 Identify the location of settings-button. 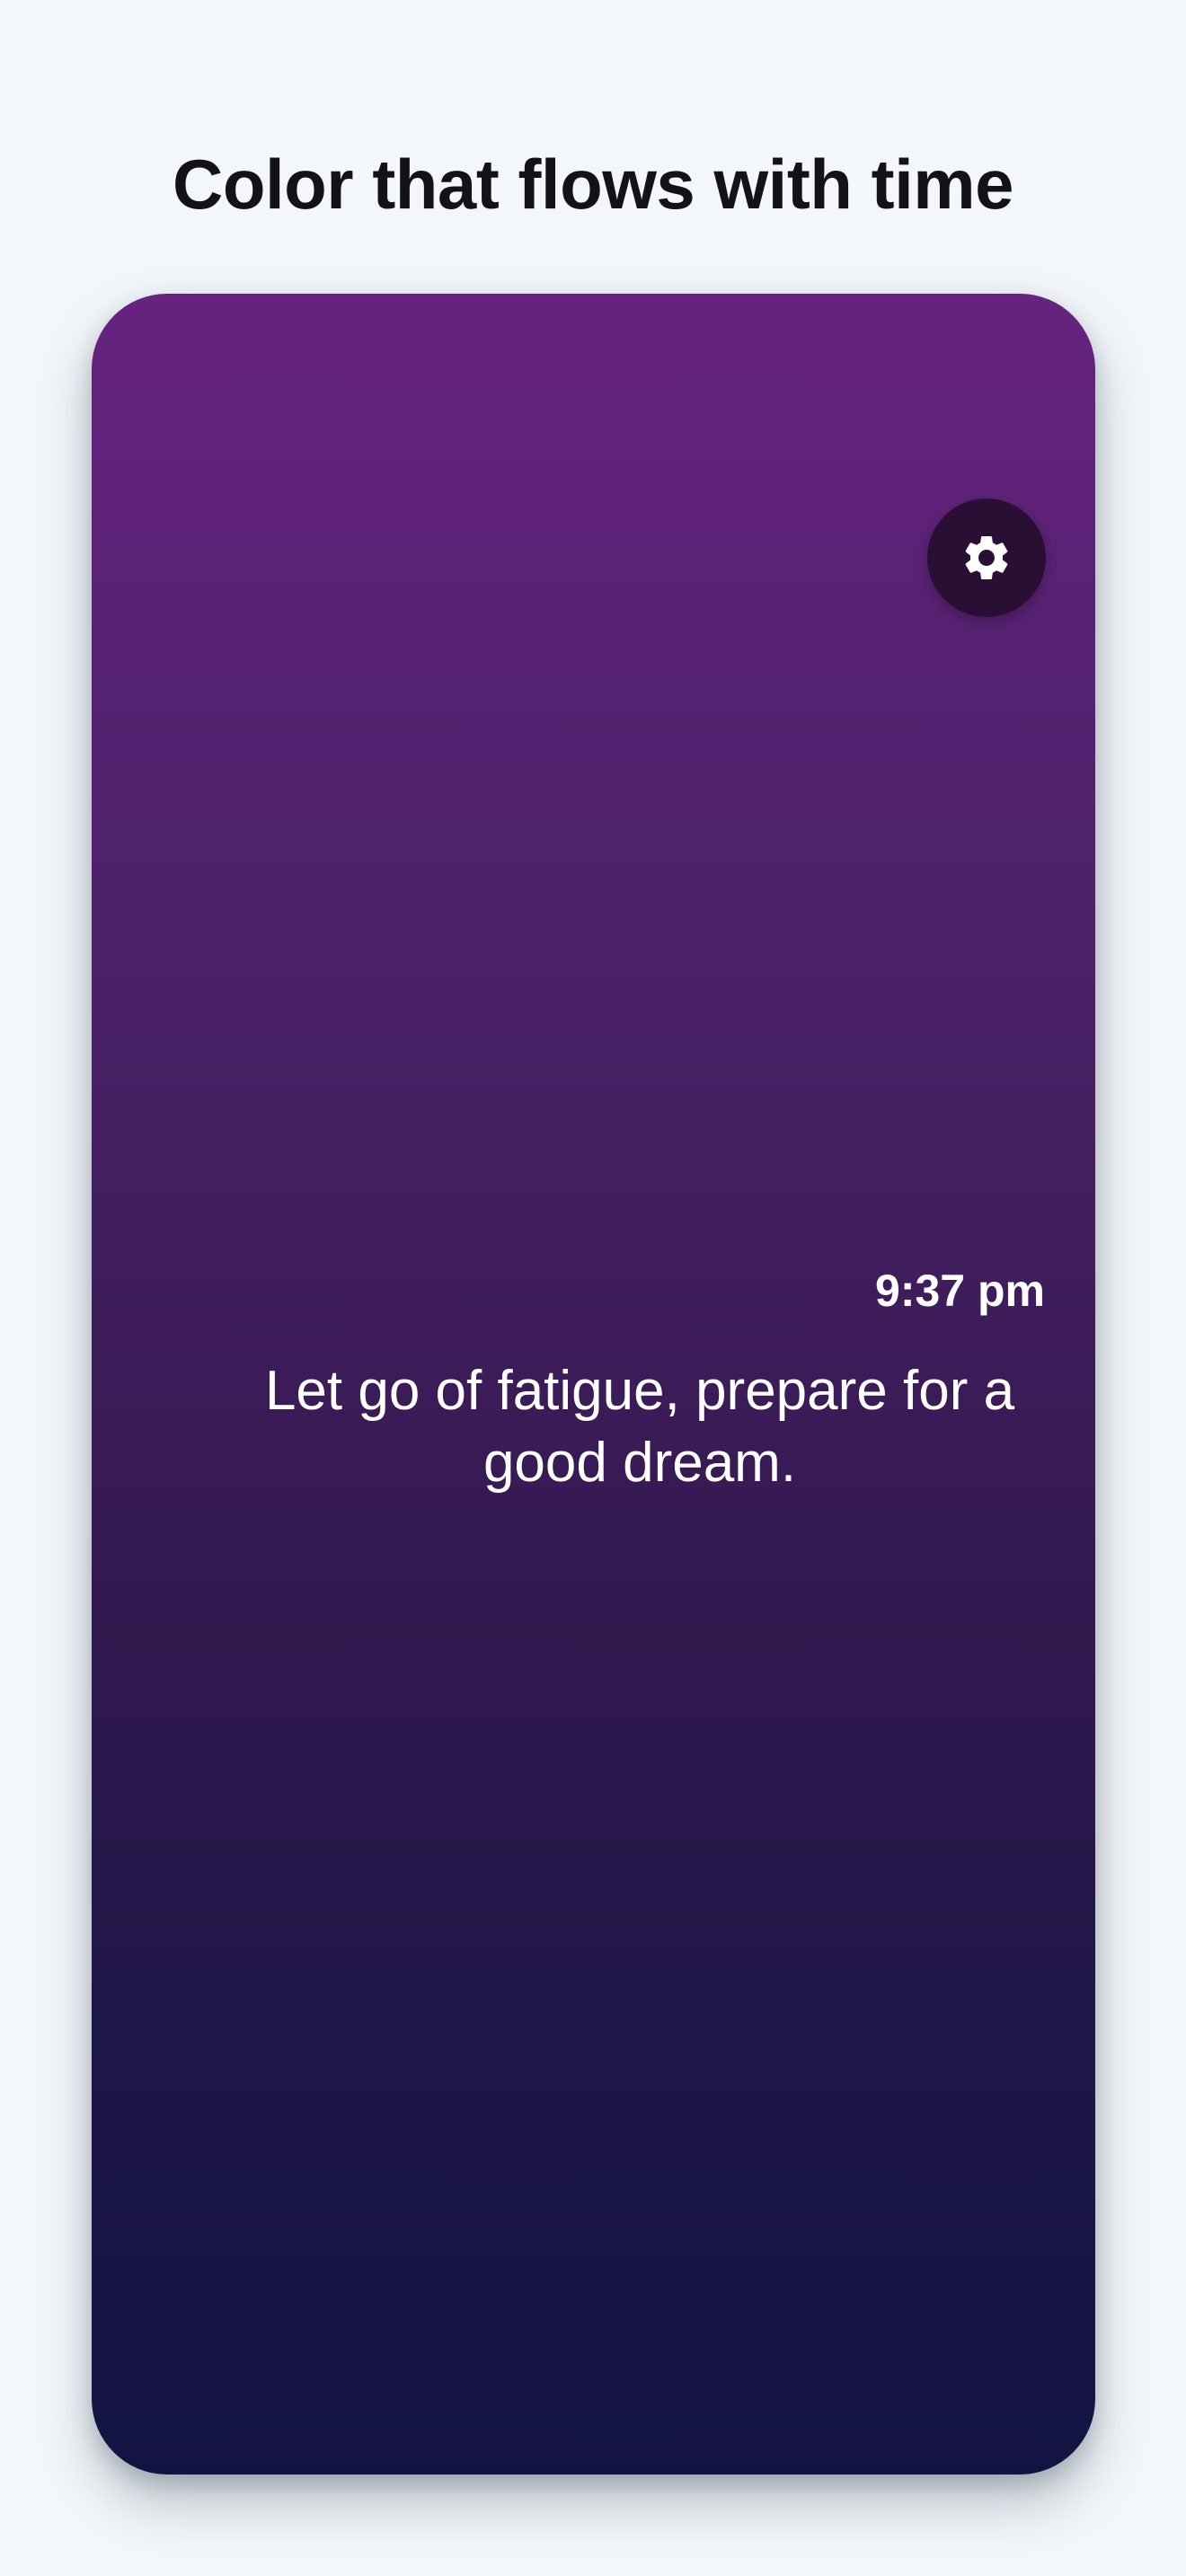
(986, 557).